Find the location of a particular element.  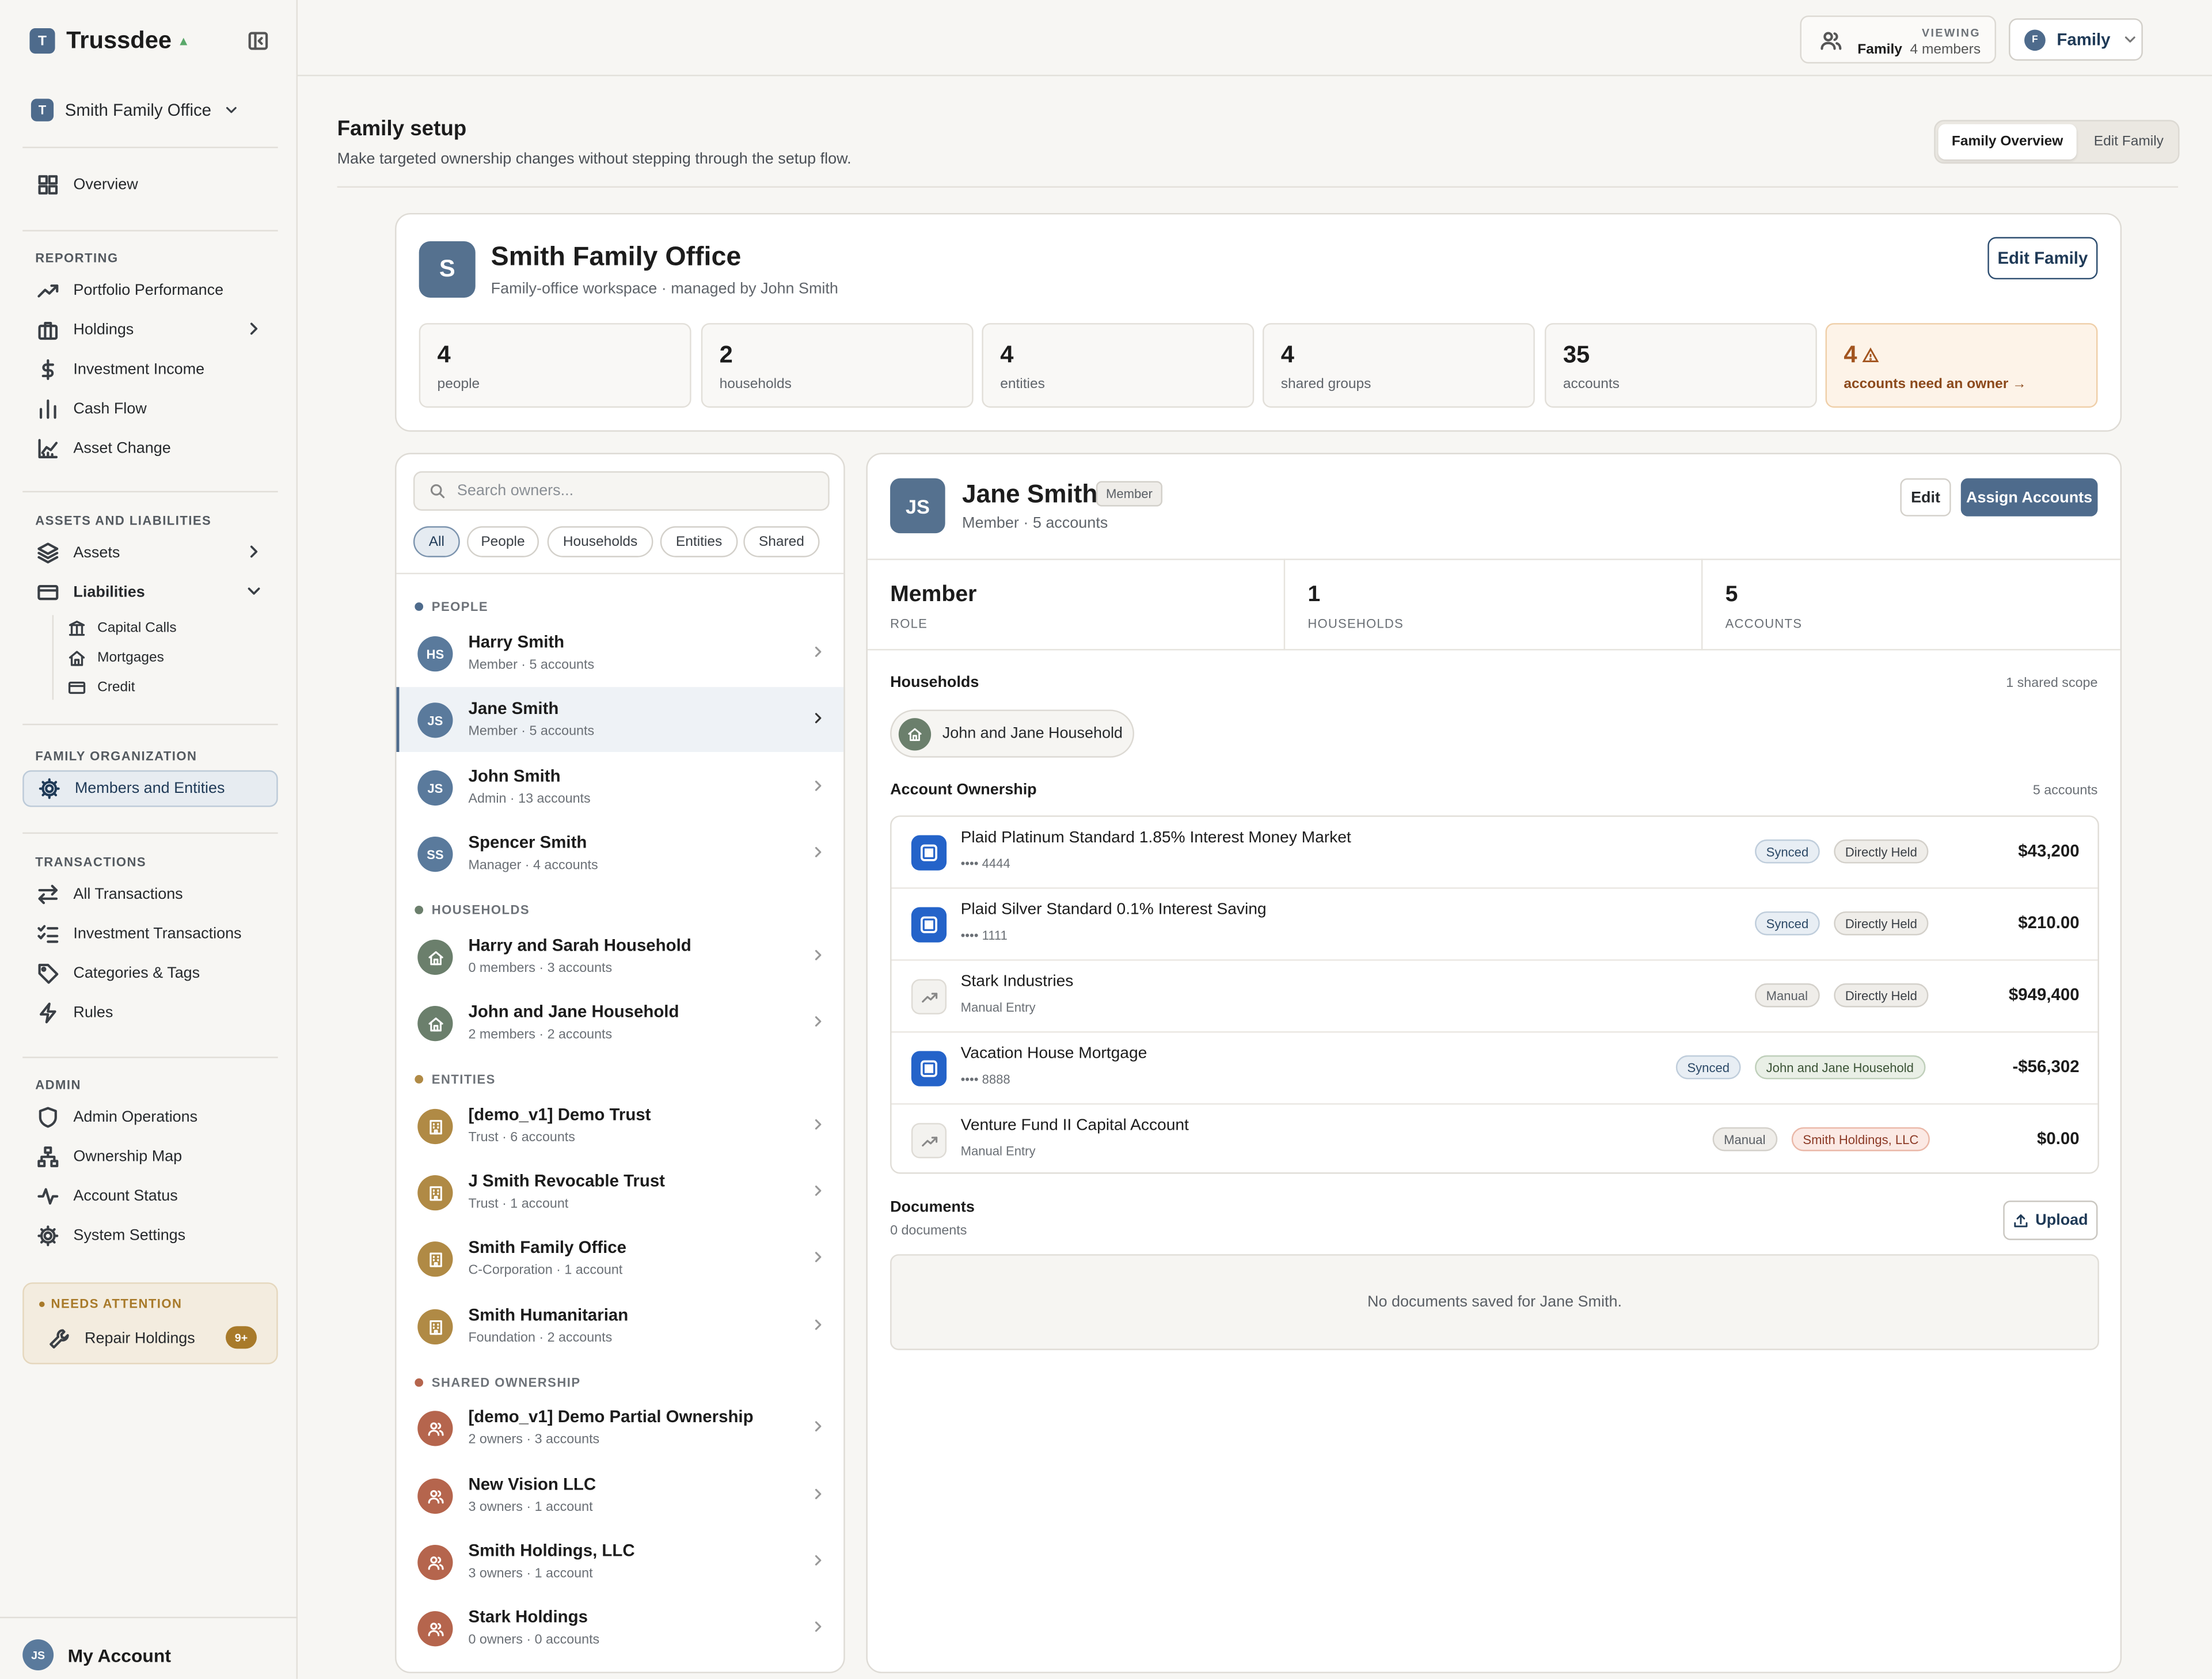

owner-name: Smith Family Office is located at coordinates (547, 1247).